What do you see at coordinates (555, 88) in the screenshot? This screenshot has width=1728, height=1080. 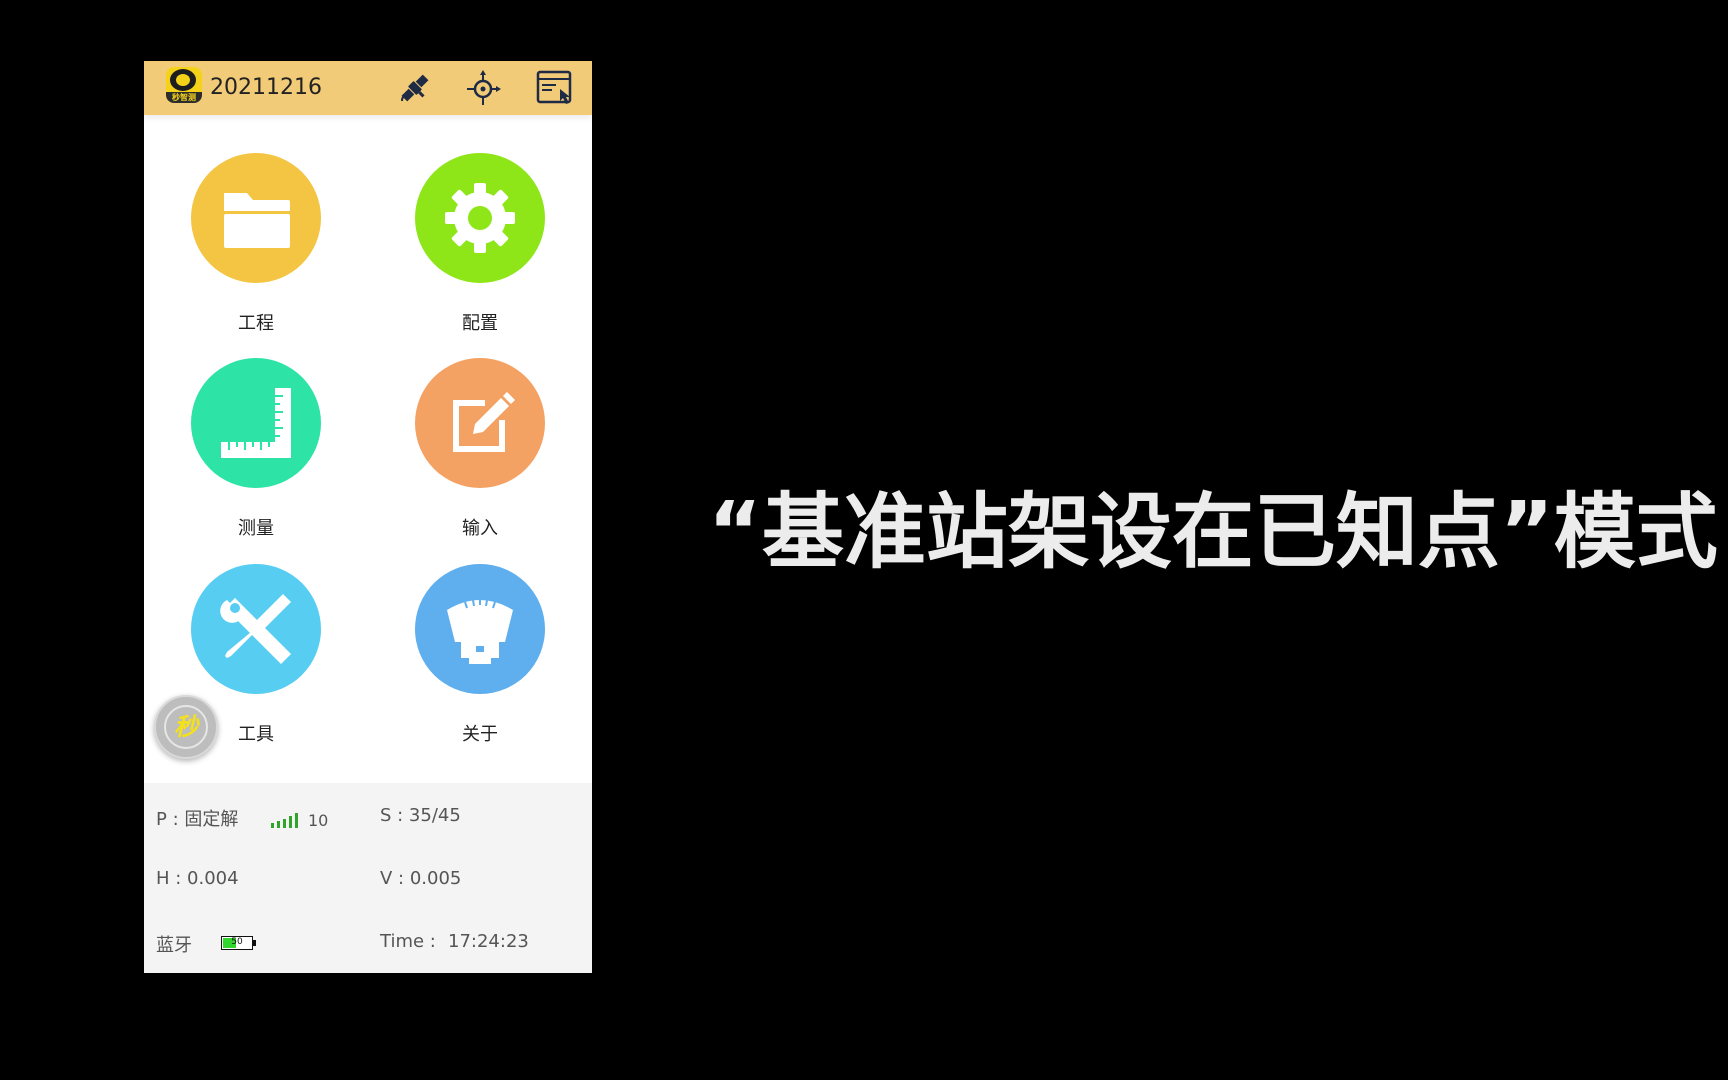 I see `window-pointer-icon` at bounding box center [555, 88].